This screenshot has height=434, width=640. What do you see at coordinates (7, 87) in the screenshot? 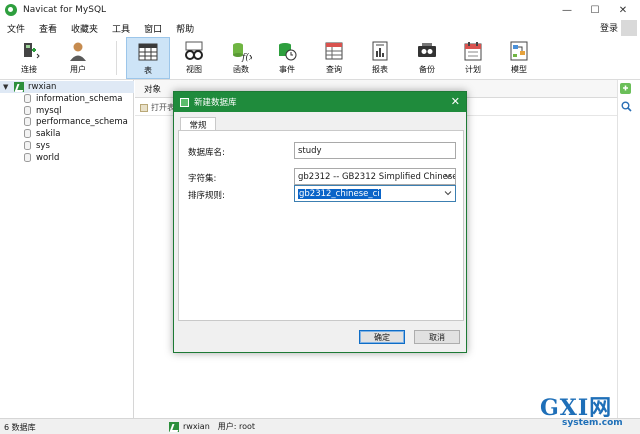
I see `expand-arrow-icon: ▼` at bounding box center [7, 87].